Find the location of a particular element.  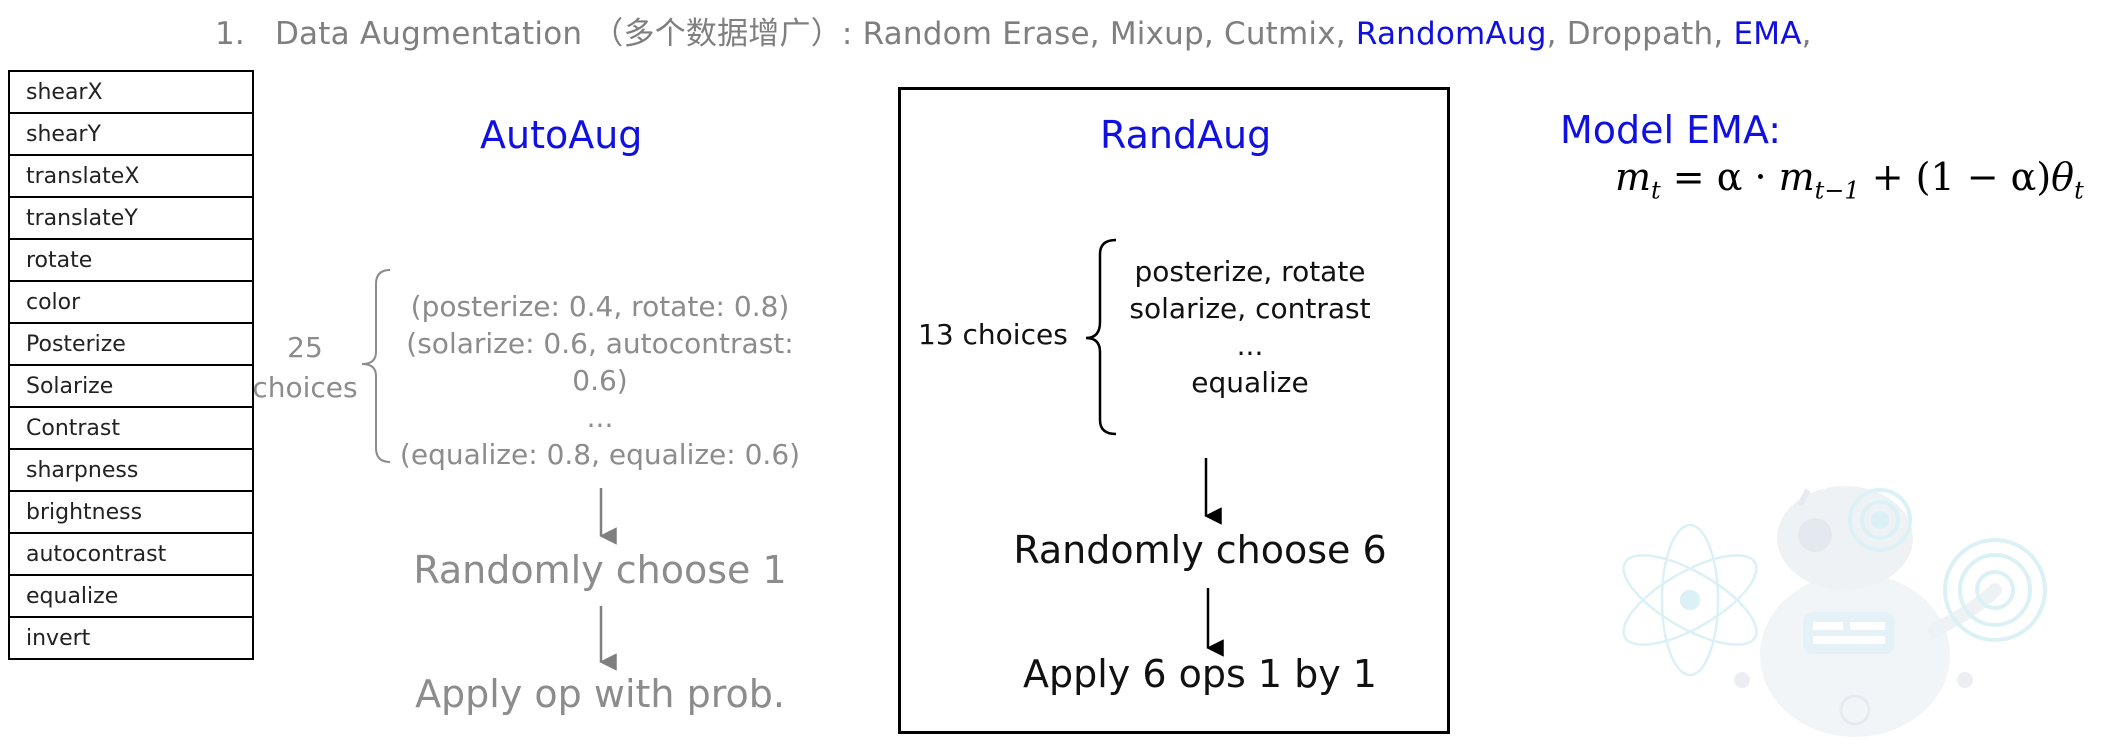

robot-illustration is located at coordinates (1834, 611).